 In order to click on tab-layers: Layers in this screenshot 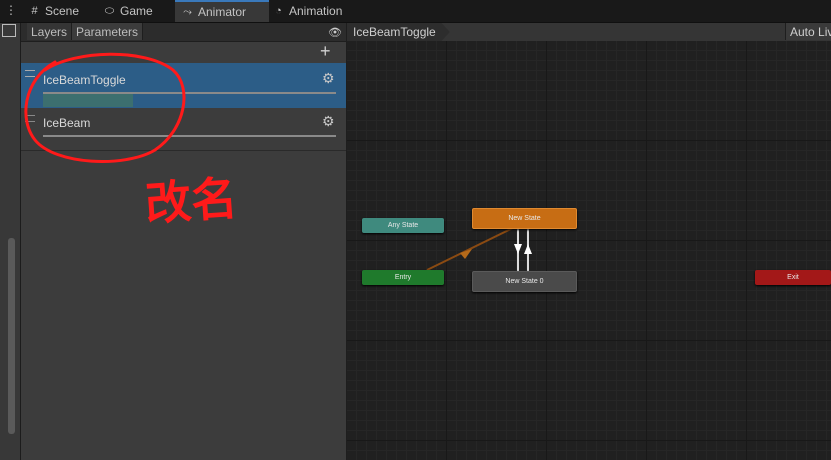, I will do `click(50, 31)`.